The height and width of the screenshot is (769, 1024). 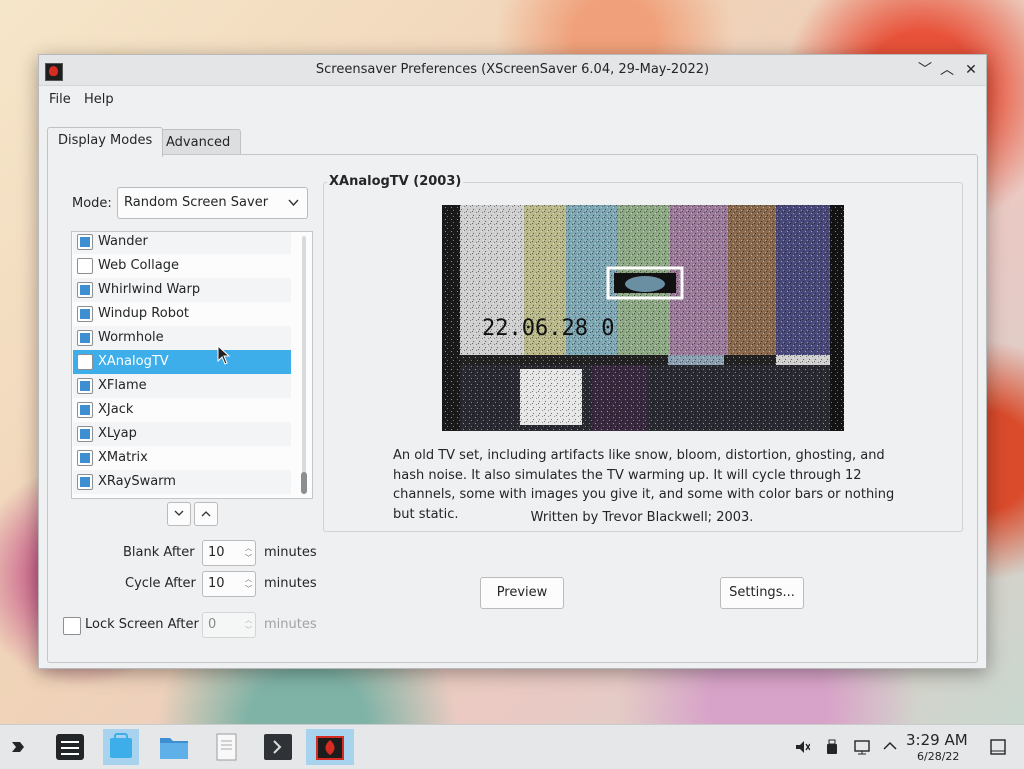 I want to click on list-item: XJack, so click(x=182, y=410).